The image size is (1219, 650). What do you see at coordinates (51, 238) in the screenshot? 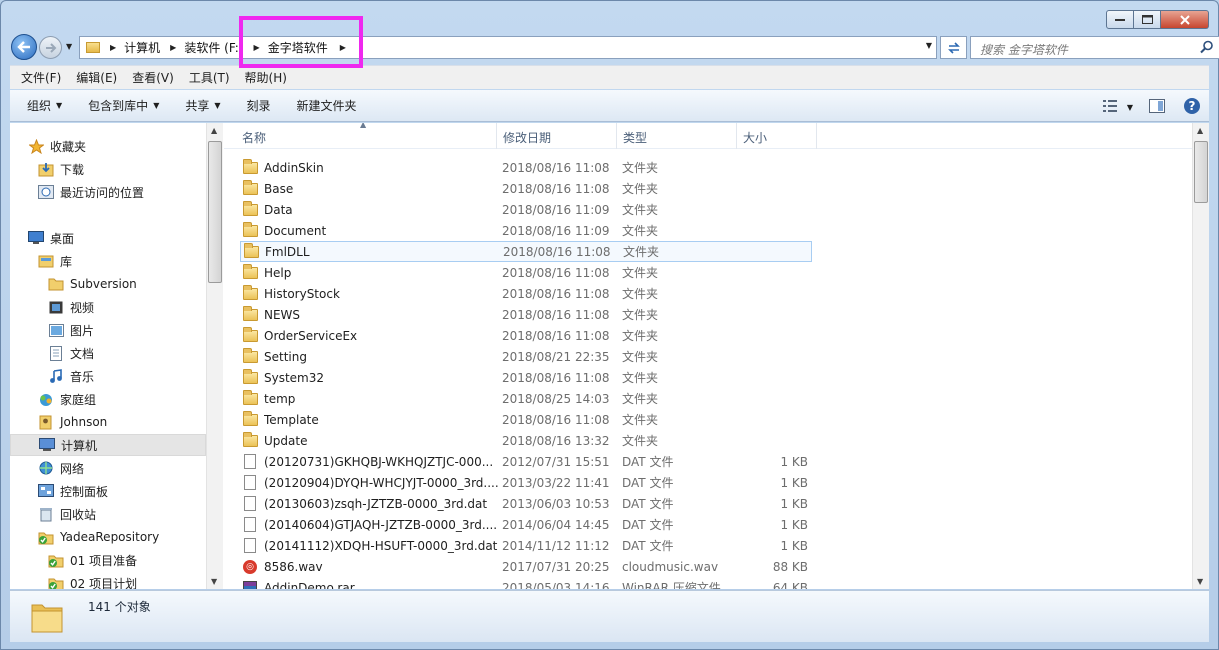
I see `sidebar-item: 桌面` at bounding box center [51, 238].